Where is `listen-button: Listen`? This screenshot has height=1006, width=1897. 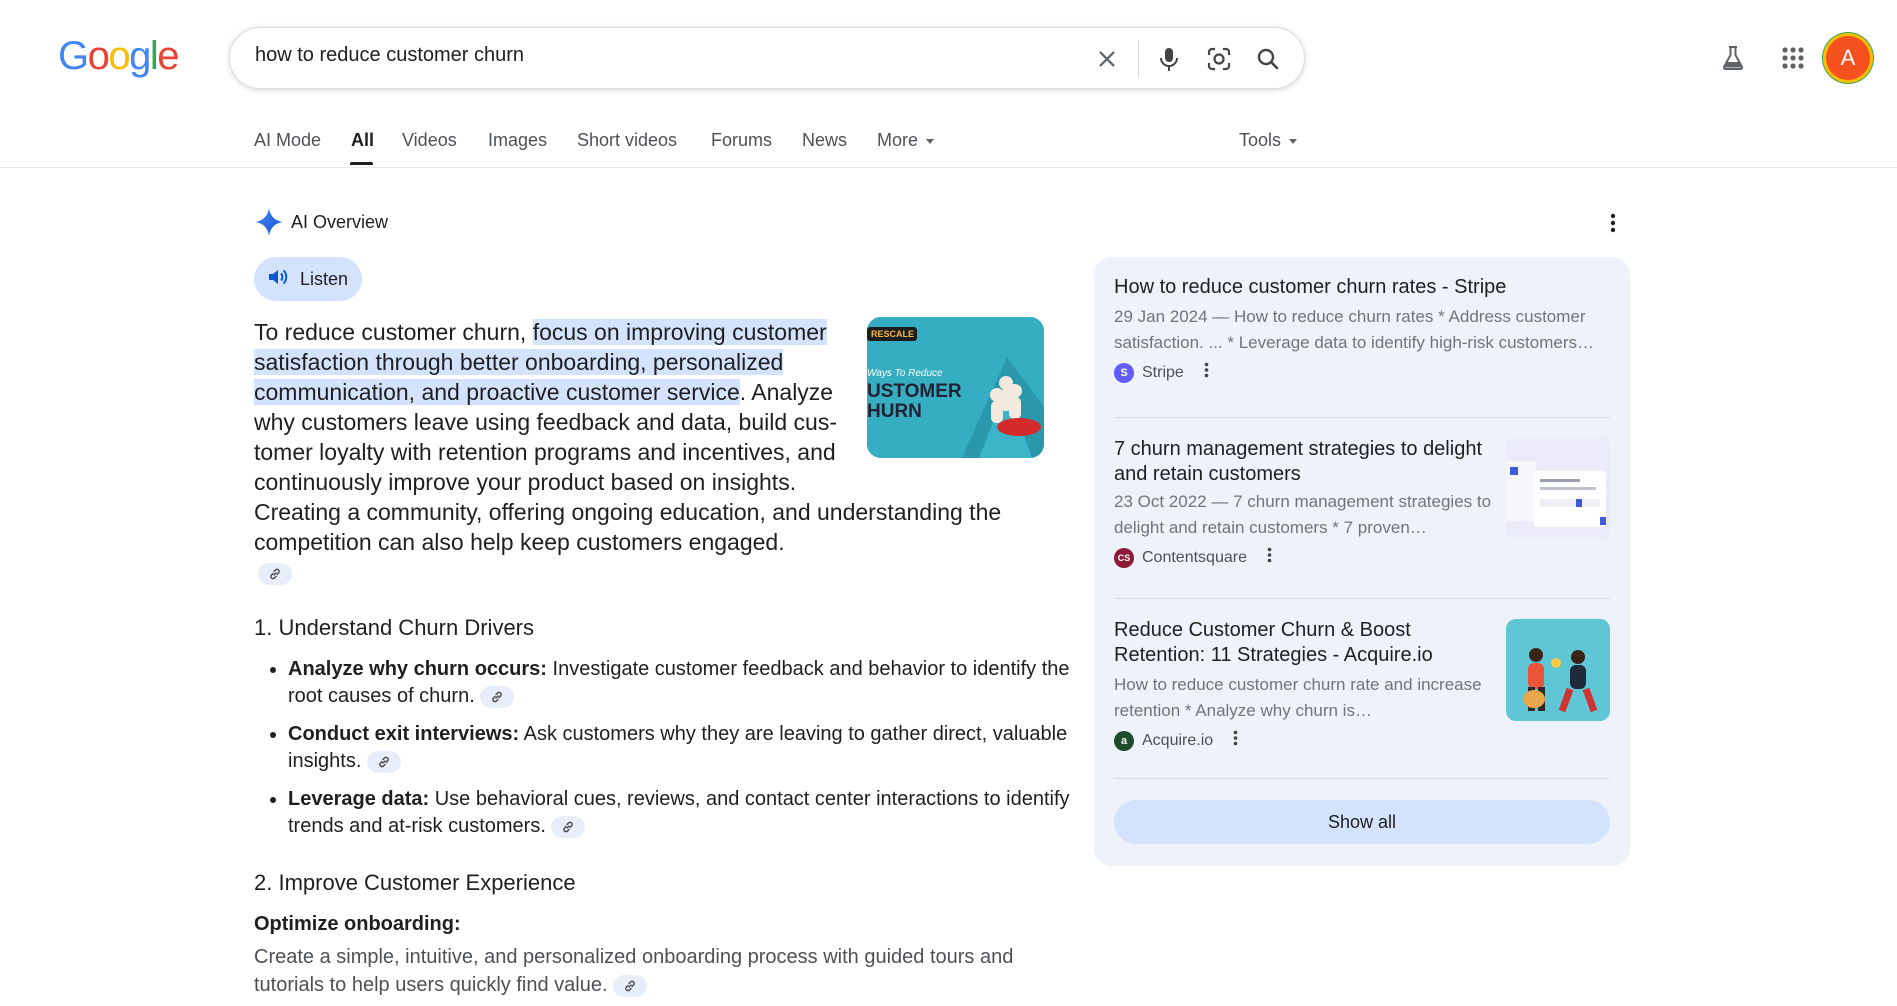
listen-button: Listen is located at coordinates (308, 279).